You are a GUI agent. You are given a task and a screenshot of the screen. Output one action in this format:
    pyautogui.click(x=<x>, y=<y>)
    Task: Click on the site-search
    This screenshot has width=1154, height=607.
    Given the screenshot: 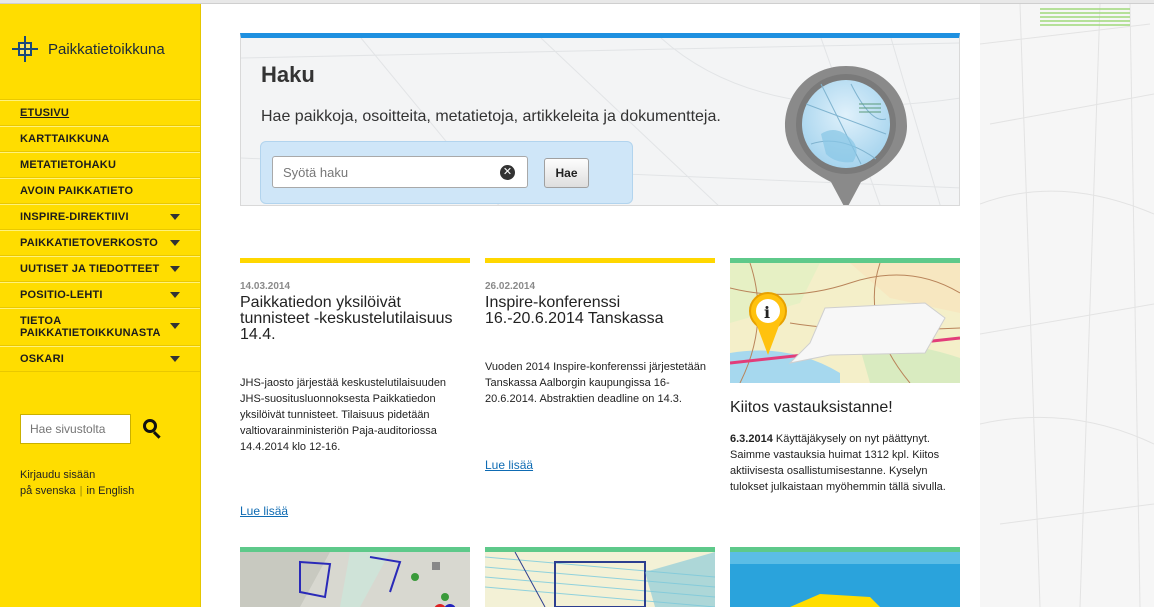 What is the action you would take?
    pyautogui.click(x=91, y=429)
    